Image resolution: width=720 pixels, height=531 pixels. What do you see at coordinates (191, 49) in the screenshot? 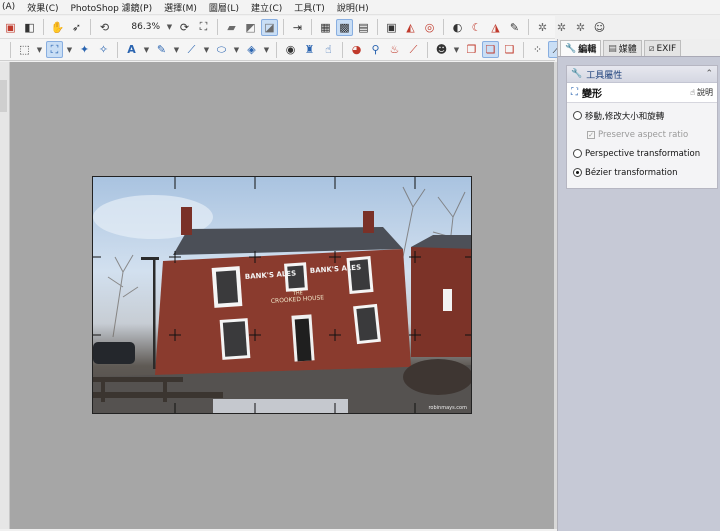
I see `line-icon: ⟋` at bounding box center [191, 49].